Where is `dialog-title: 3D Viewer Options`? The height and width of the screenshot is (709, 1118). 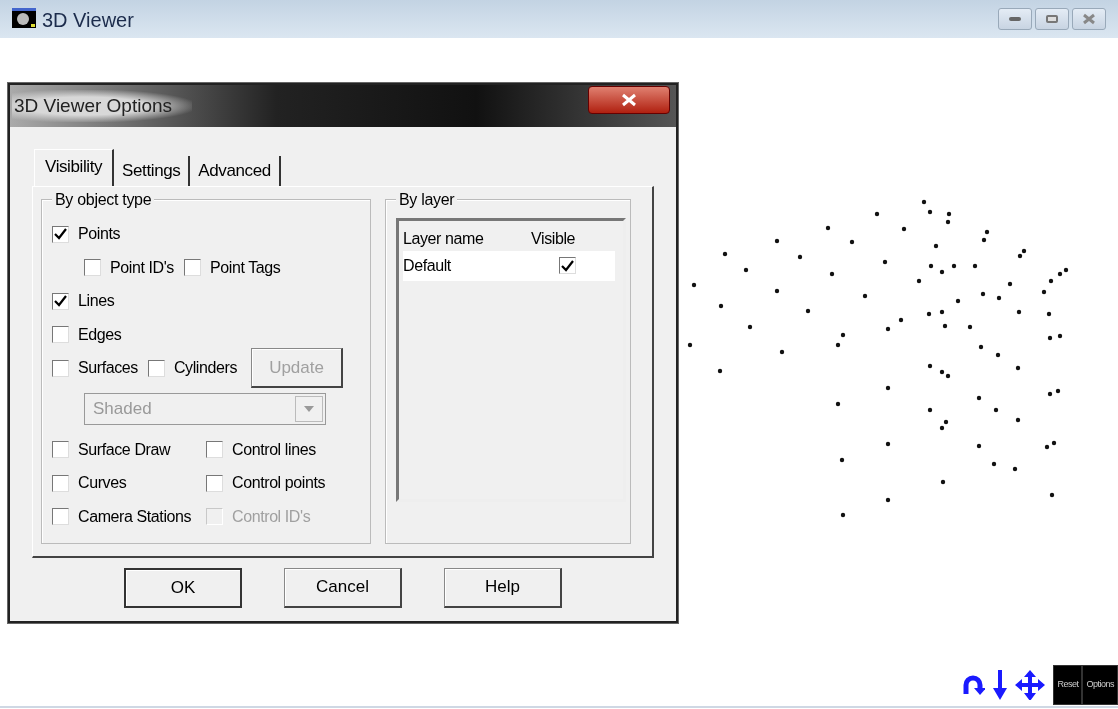 dialog-title: 3D Viewer Options is located at coordinates (102, 106).